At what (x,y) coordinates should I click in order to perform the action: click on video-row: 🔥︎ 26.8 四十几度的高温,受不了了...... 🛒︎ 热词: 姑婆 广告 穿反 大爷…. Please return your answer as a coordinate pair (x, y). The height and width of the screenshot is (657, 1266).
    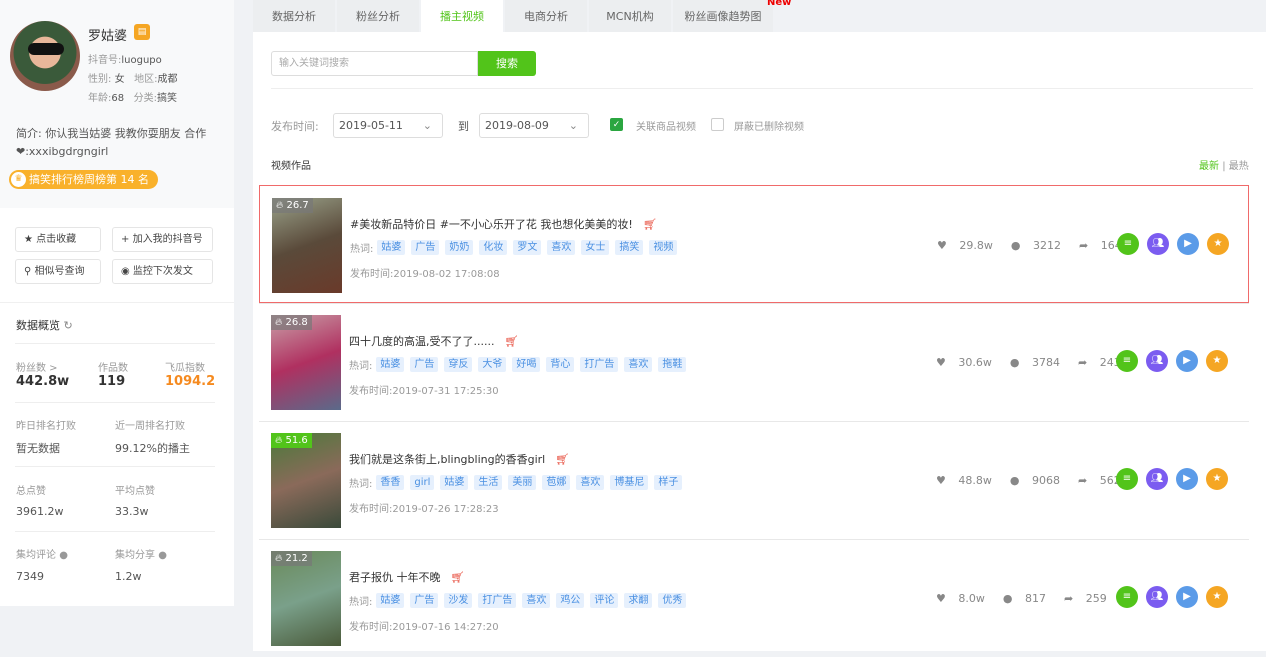
    Looking at the image, I should click on (754, 362).